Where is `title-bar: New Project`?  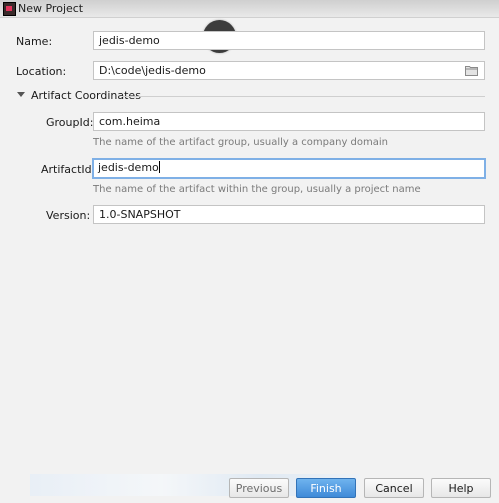
title-bar: New Project is located at coordinates (249, 9).